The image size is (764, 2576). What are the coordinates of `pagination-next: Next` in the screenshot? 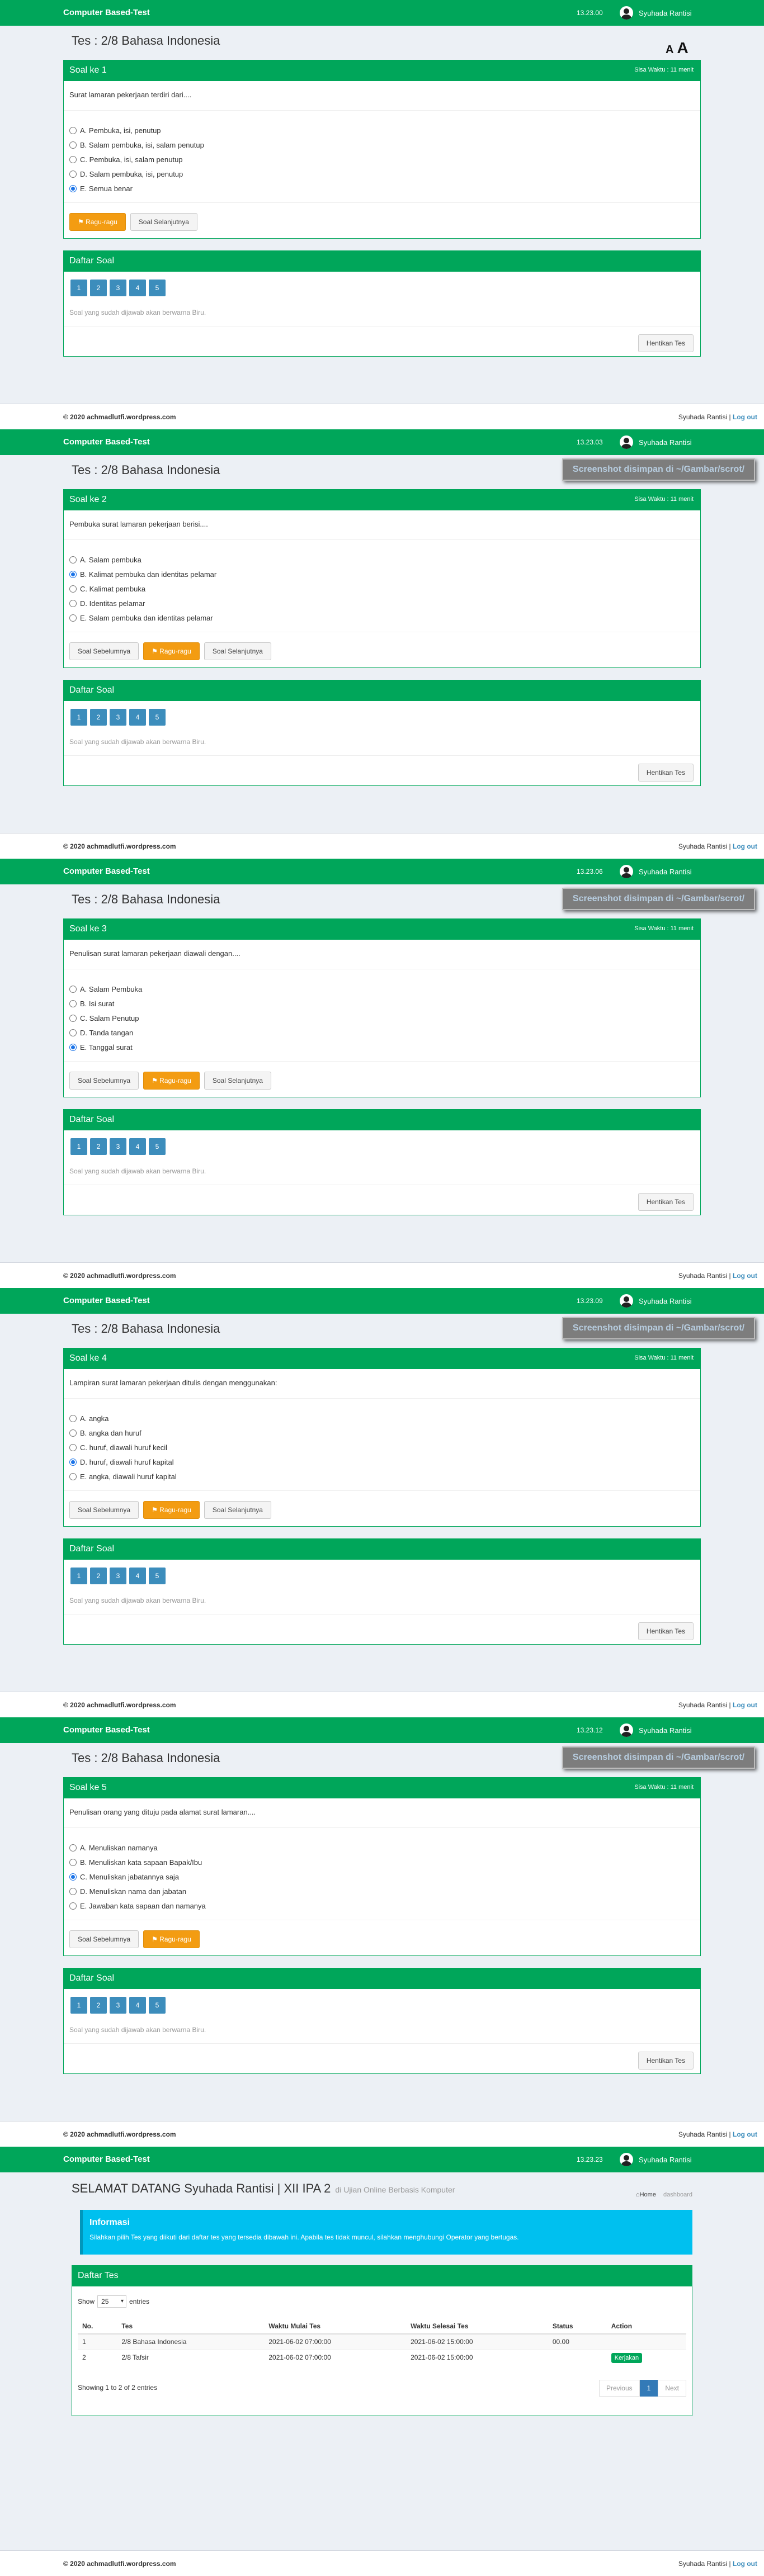 It's located at (672, 2388).